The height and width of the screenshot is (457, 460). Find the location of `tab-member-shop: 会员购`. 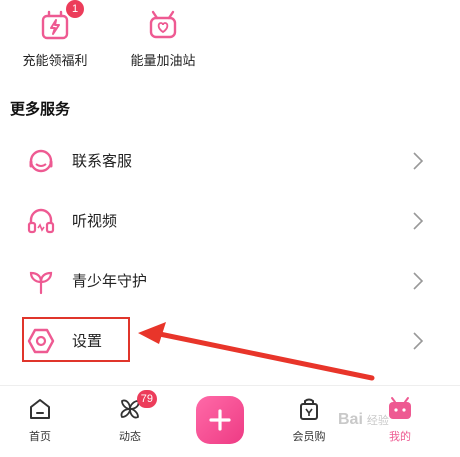

tab-member-shop: 会员购 is located at coordinates (309, 420).